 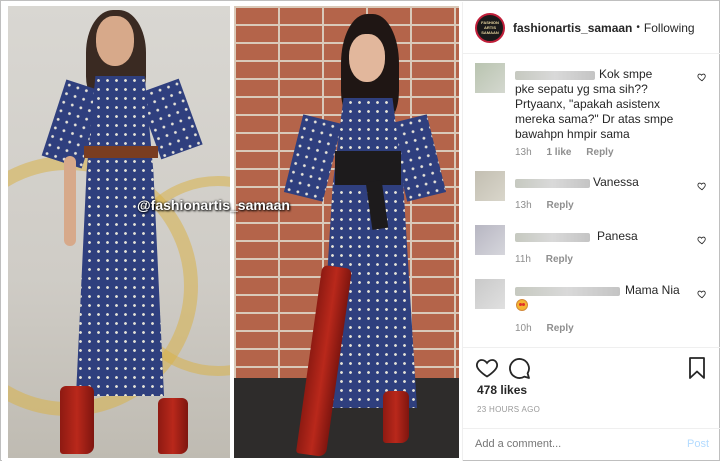 What do you see at coordinates (591, 404) in the screenshot?
I see `post-actions: 478 likes 23 HOURS AGO Post` at bounding box center [591, 404].